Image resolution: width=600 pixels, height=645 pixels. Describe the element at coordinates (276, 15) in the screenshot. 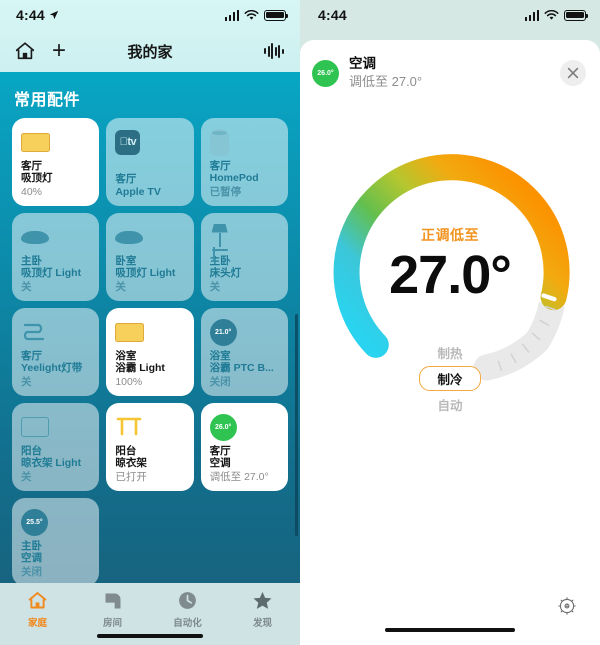

I see `battery-icon` at that location.